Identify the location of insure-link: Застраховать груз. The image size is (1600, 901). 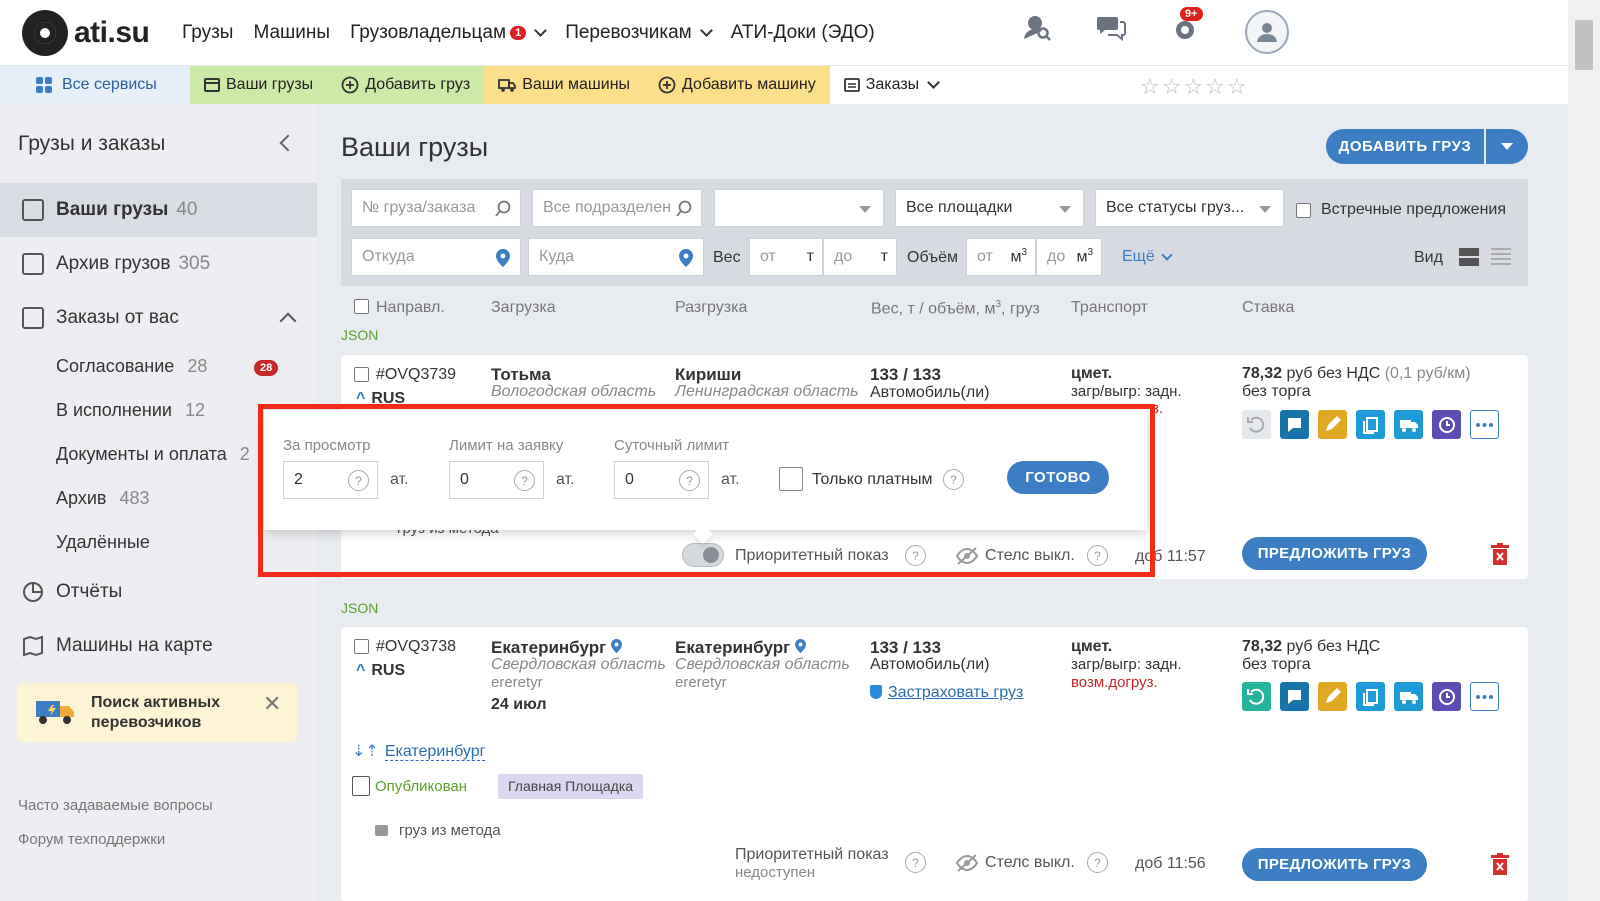
(946, 693).